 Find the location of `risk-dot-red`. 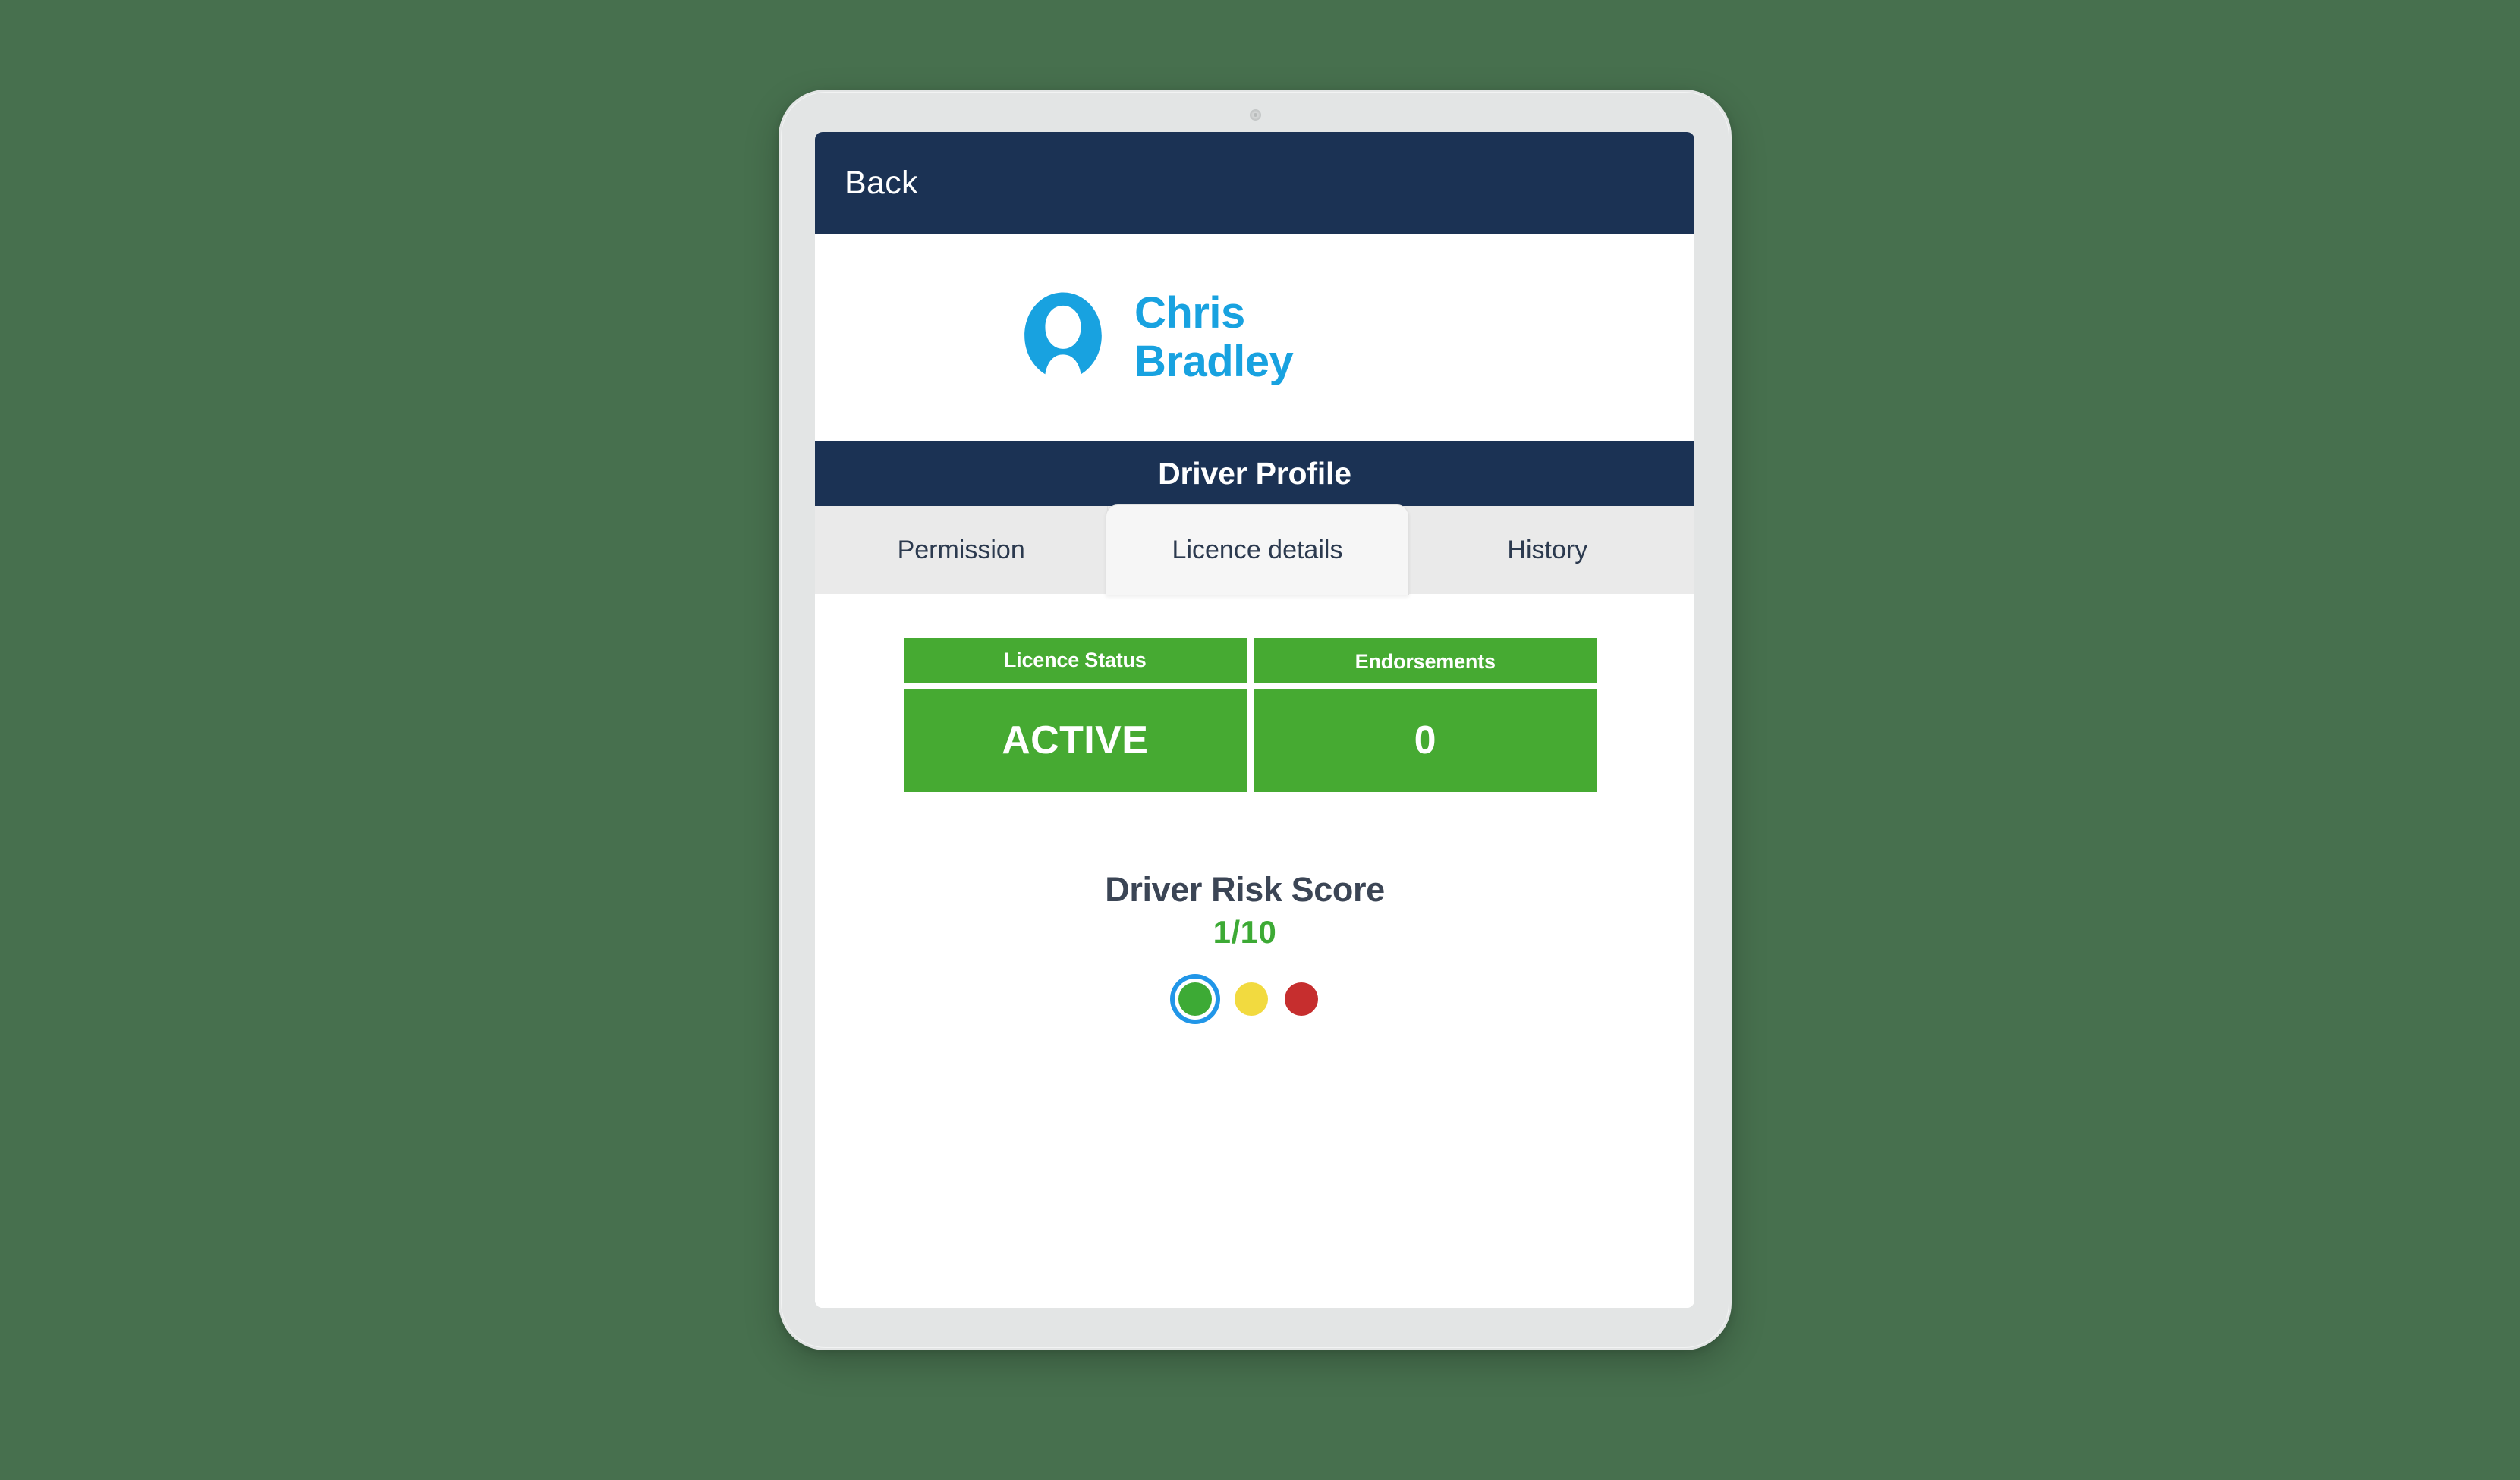

risk-dot-red is located at coordinates (1301, 999).